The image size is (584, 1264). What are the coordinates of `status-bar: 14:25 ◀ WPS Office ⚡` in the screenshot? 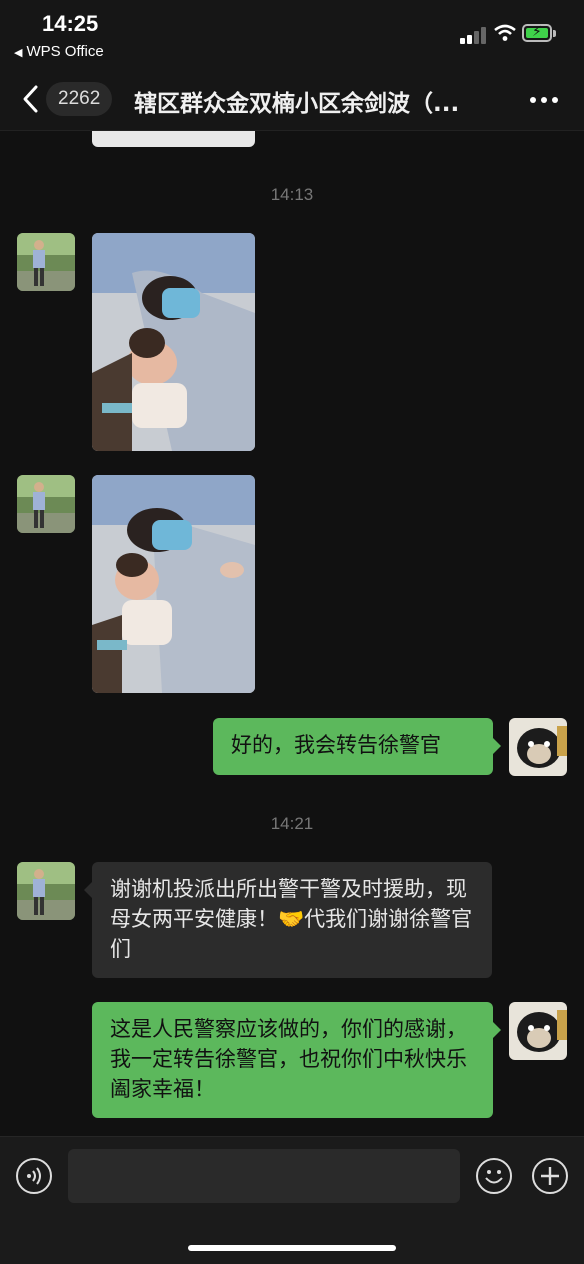 It's located at (292, 34).